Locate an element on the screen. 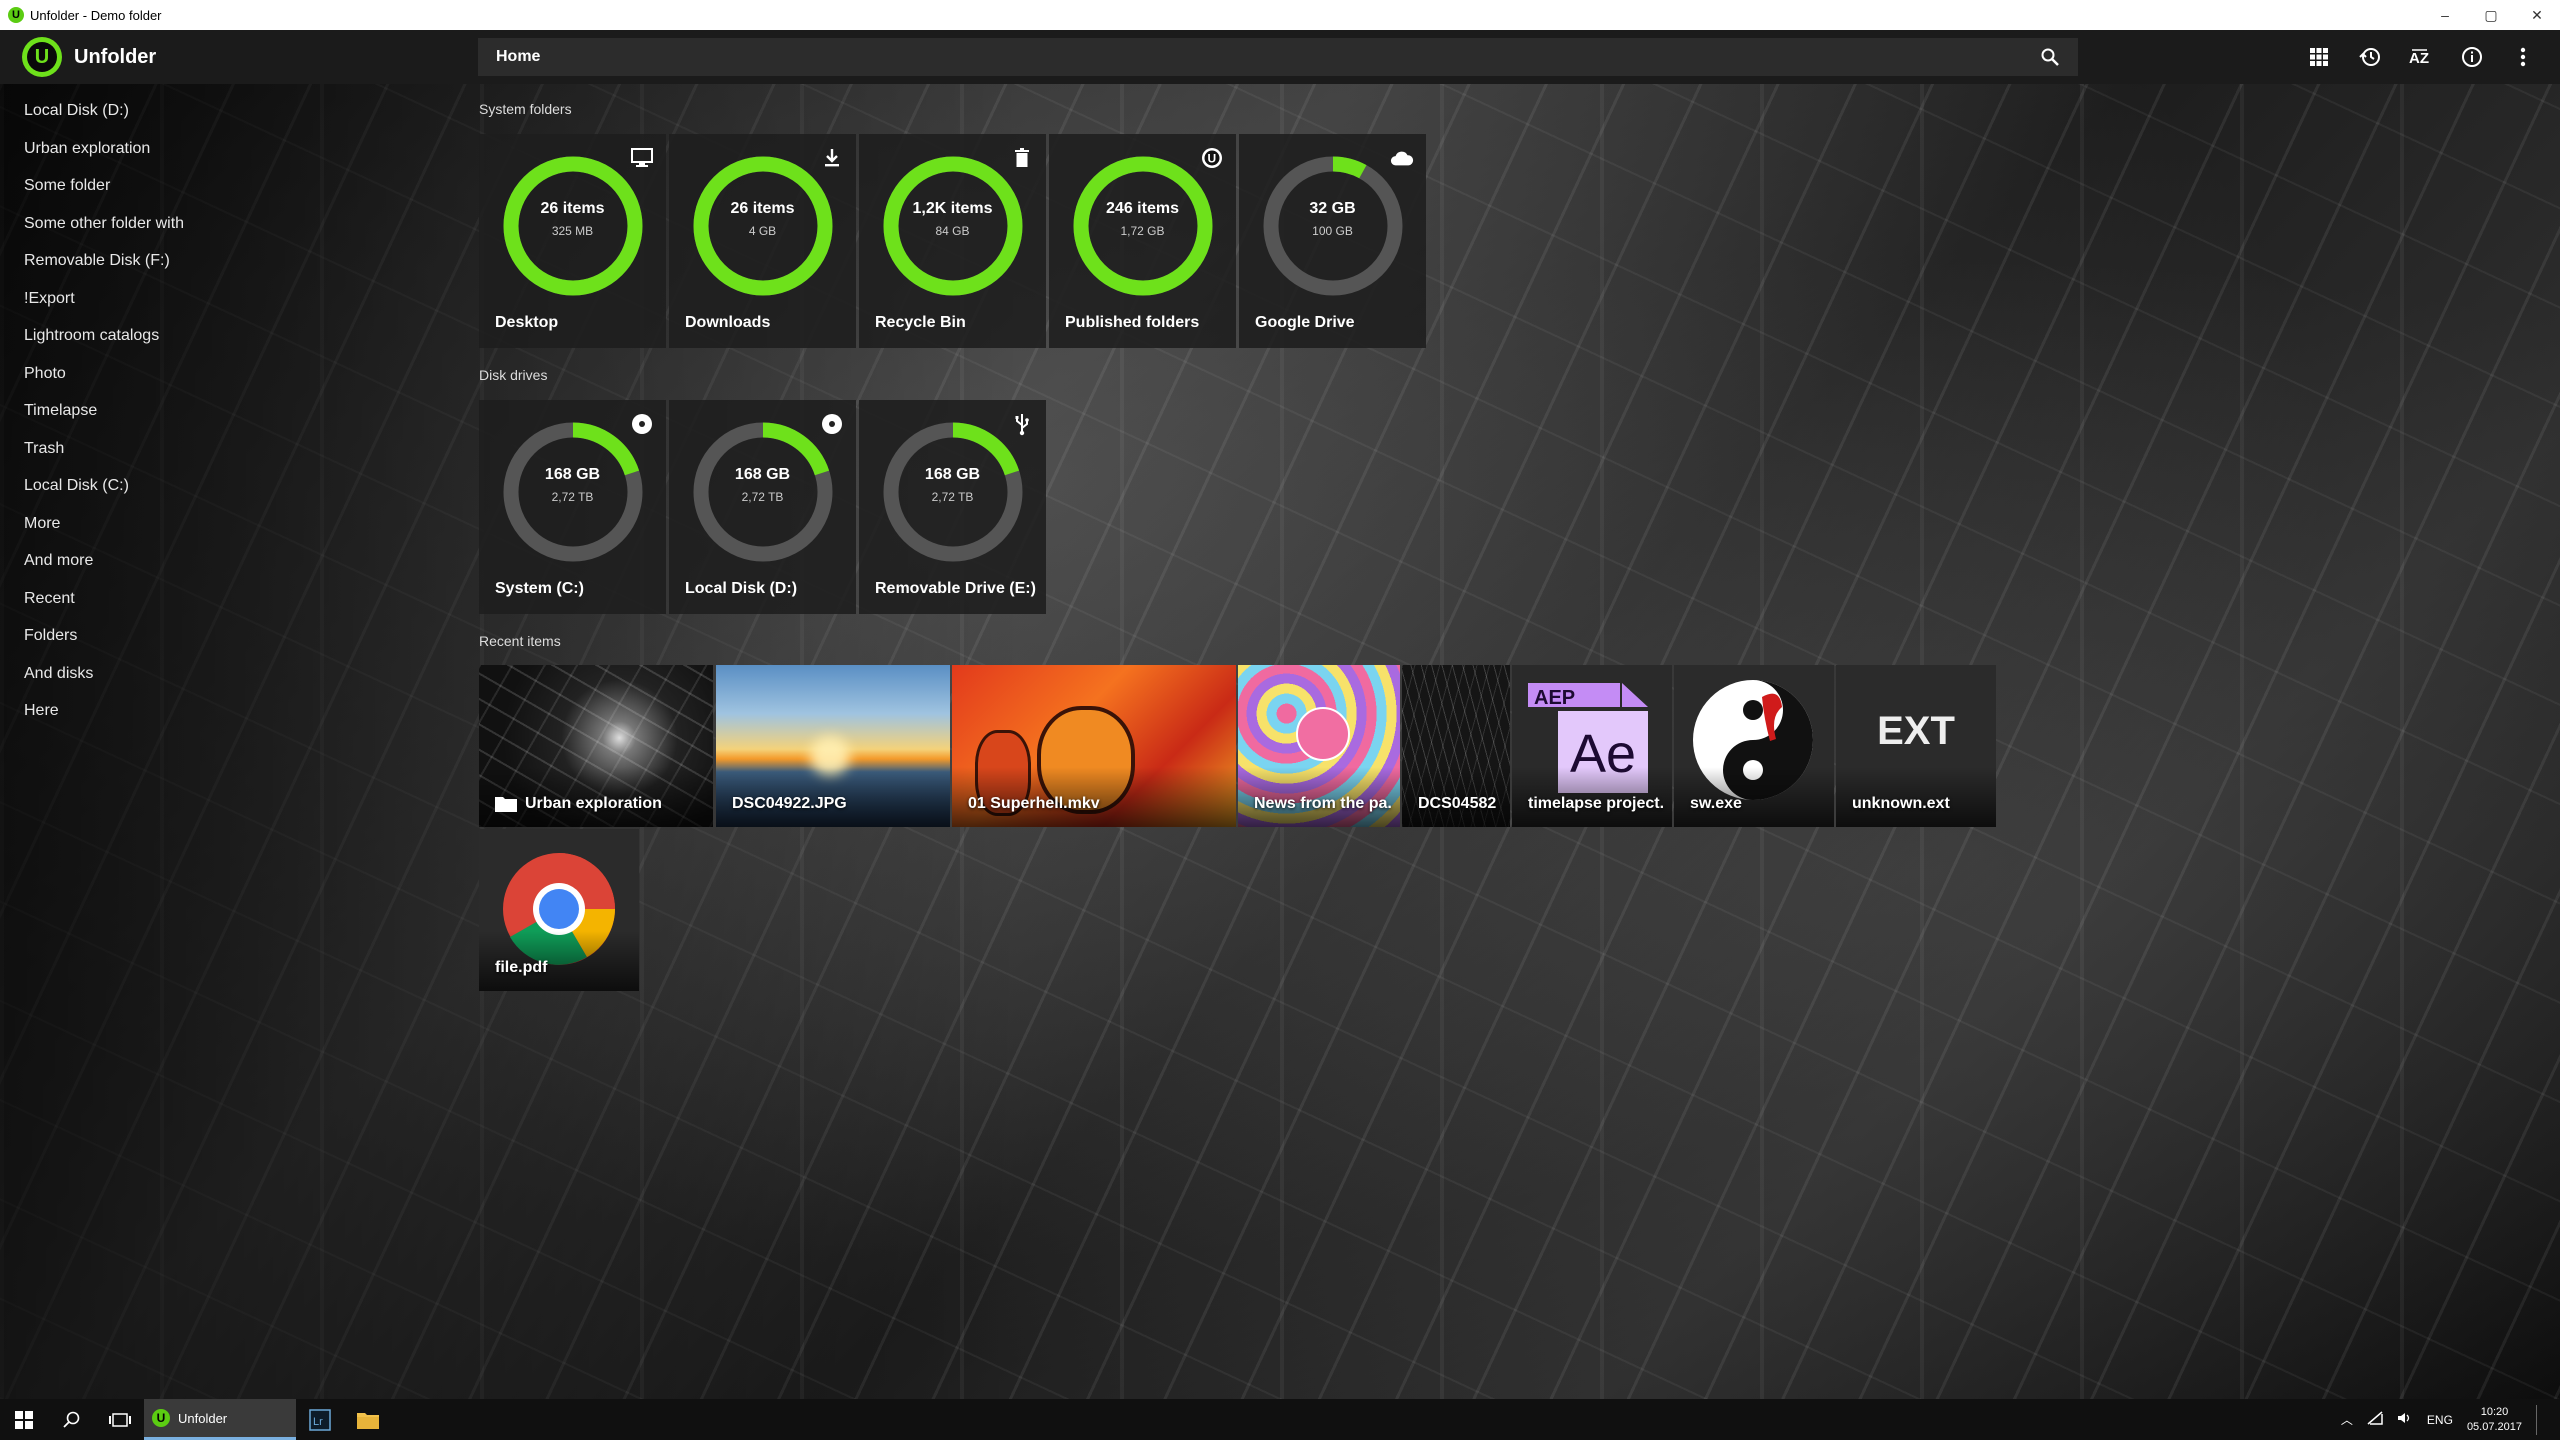 The image size is (2560, 1440). svg-text: Lr is located at coordinates (318, 1422).